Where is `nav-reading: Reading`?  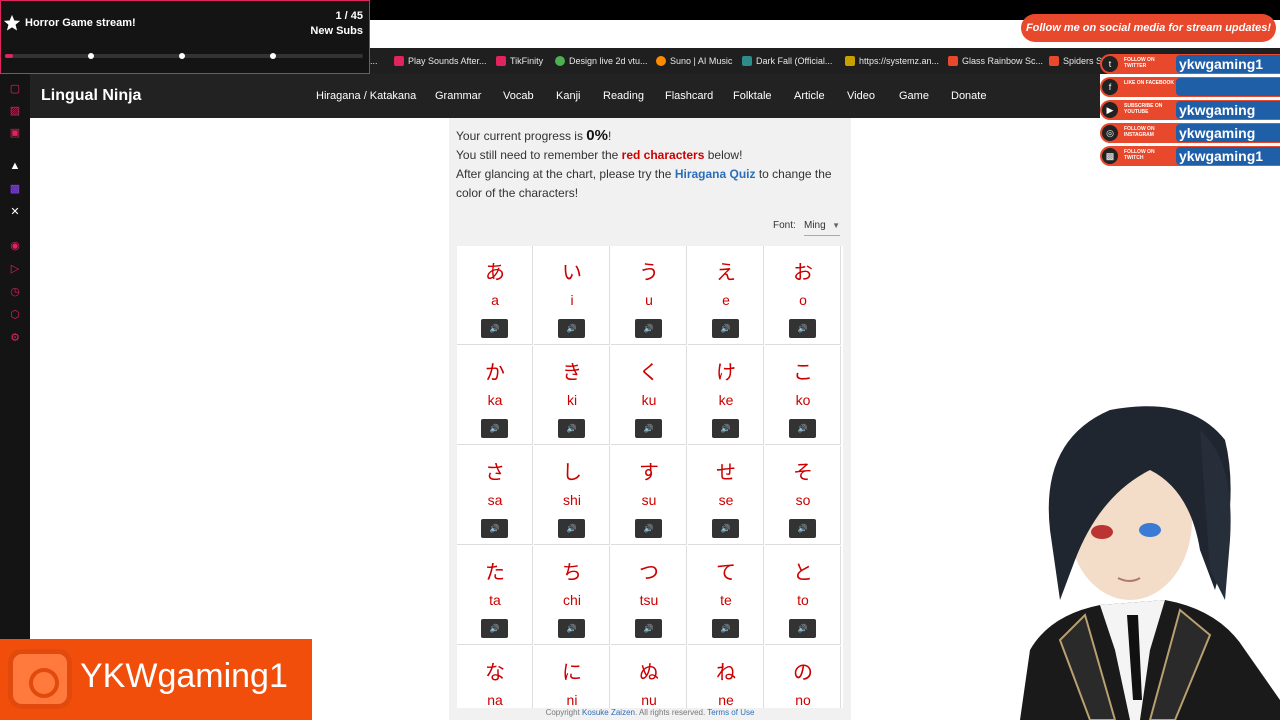
nav-reading: Reading is located at coordinates (623, 96).